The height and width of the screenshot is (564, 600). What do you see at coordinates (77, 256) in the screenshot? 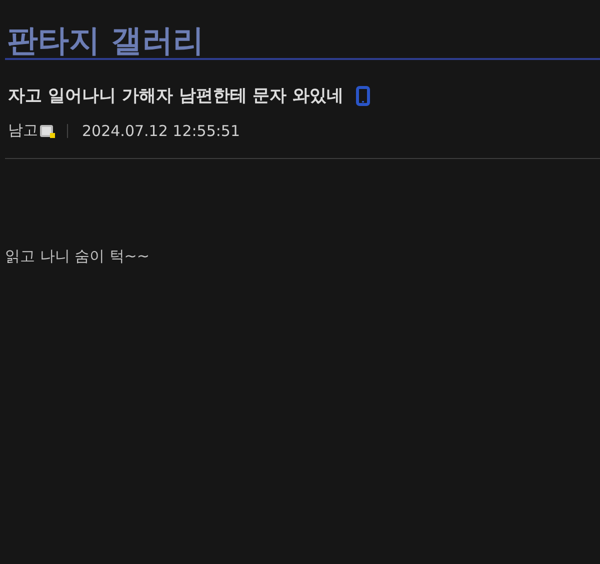
I see `post-body: 읽고 나니 숨이 턱~~` at bounding box center [77, 256].